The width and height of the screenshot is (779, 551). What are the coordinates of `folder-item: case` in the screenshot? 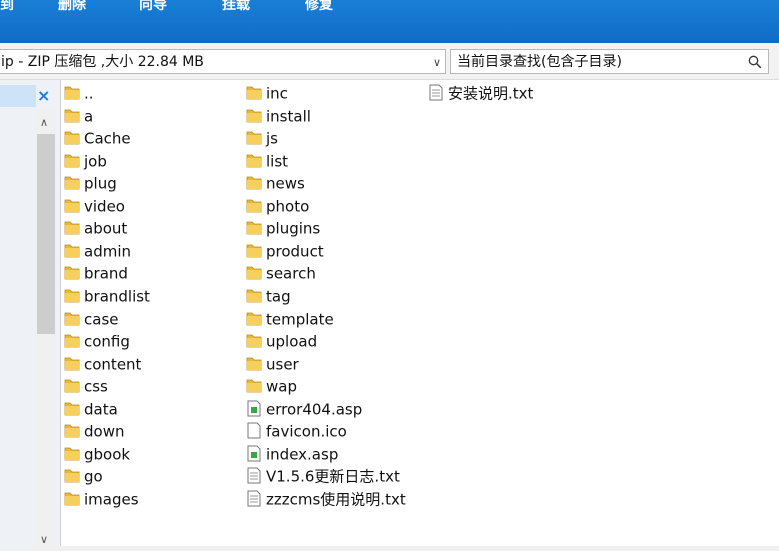 It's located at (90, 319).